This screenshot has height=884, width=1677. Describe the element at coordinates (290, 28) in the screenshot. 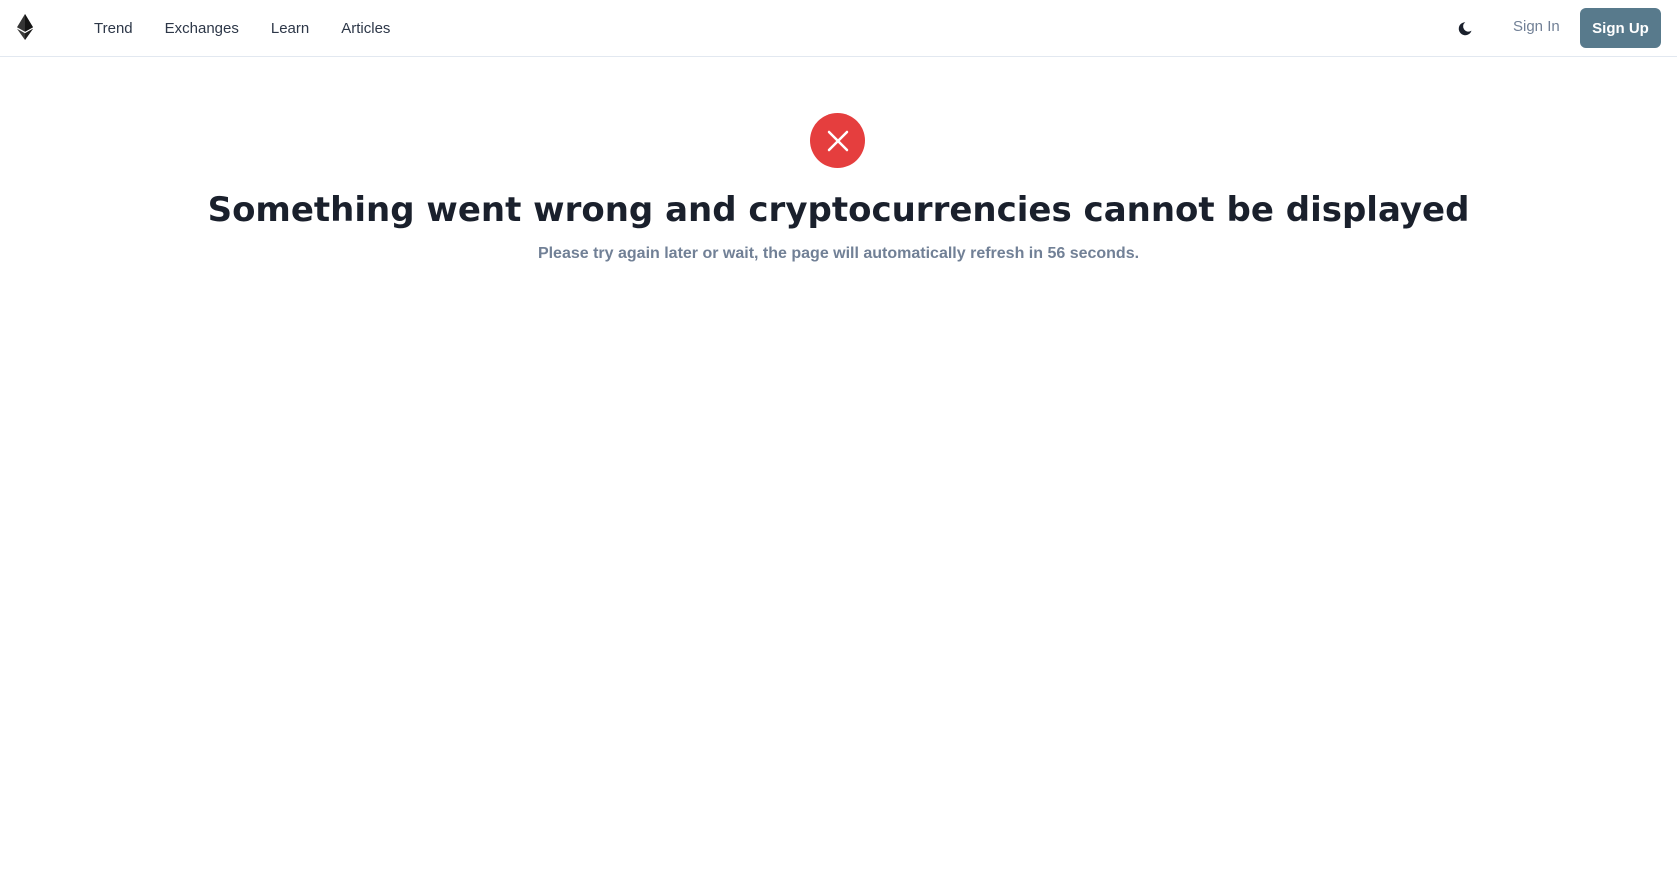

I see `nav-link-learn: Learn` at that location.